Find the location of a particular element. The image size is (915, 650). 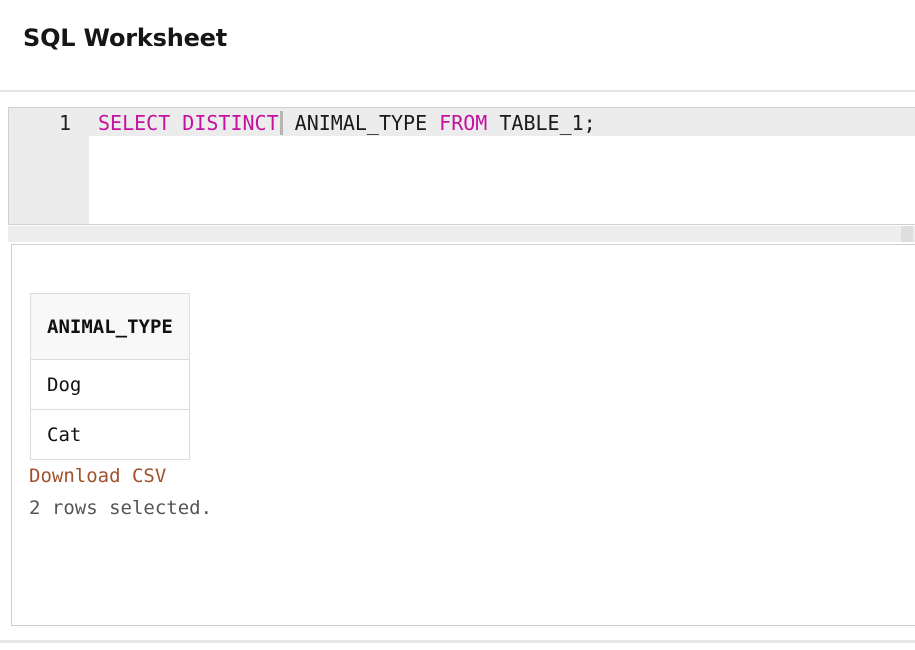

rows-selected-status: 2 rows selected. is located at coordinates (121, 508).